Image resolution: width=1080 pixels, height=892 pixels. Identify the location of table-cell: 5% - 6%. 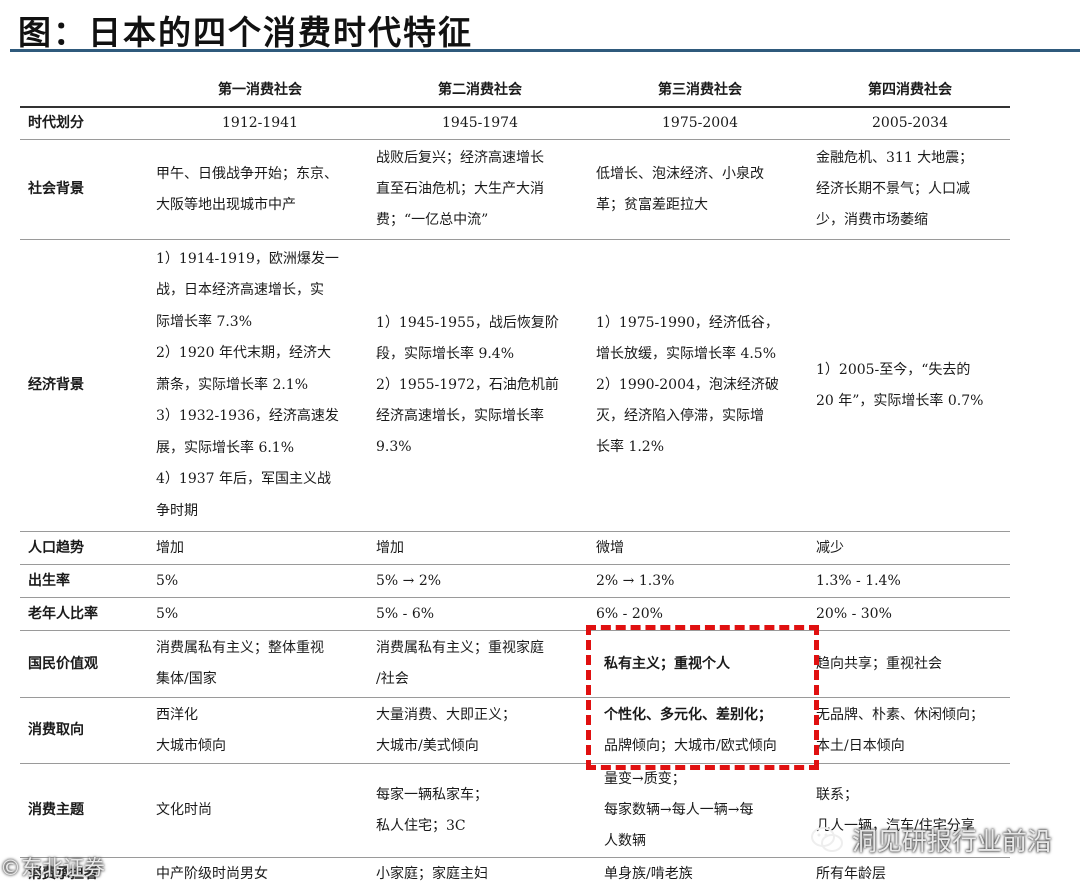
(480, 614).